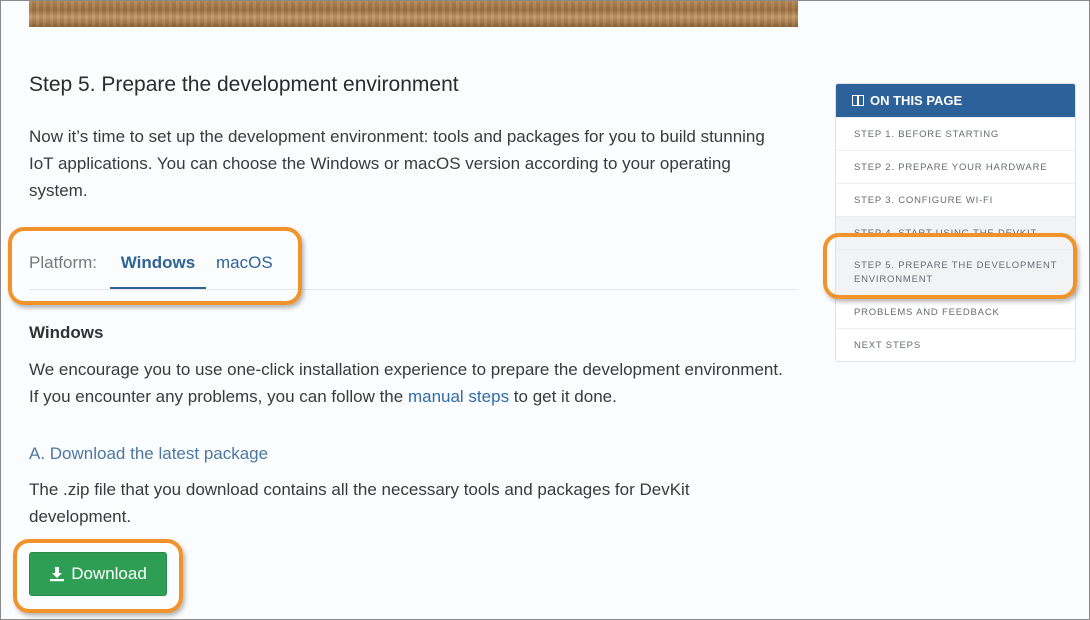  What do you see at coordinates (244, 271) in the screenshot?
I see `tab-macos: macOS` at bounding box center [244, 271].